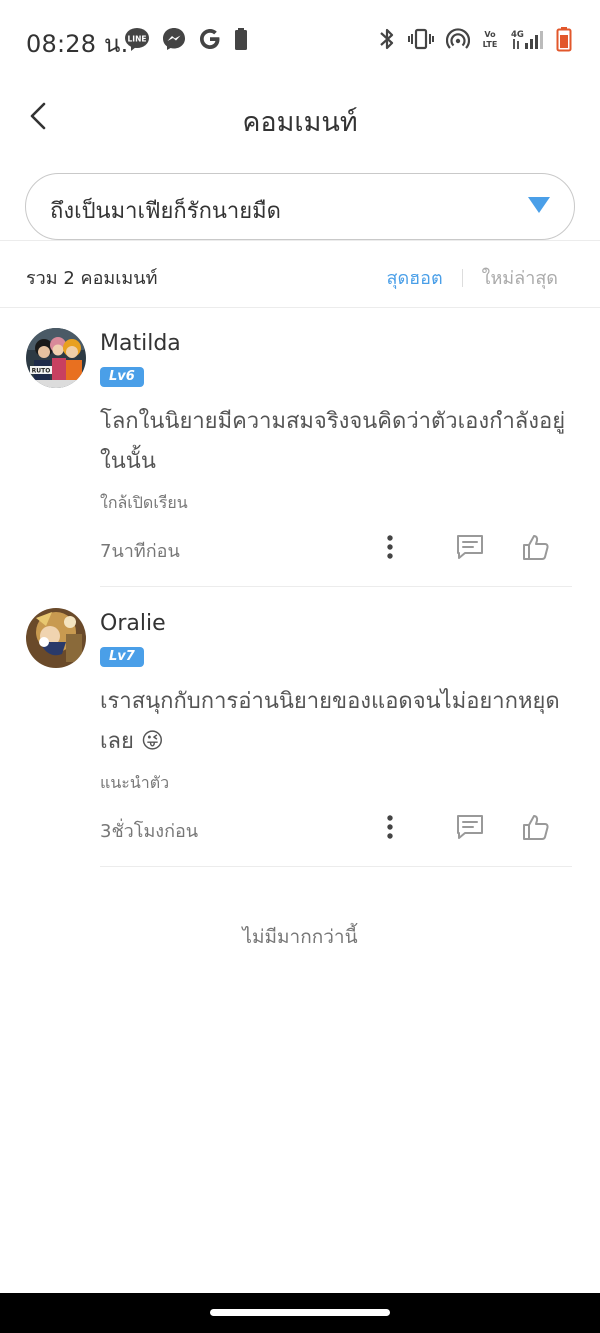 This screenshot has width=600, height=1333. I want to click on bluetooth-icon, so click(387, 39).